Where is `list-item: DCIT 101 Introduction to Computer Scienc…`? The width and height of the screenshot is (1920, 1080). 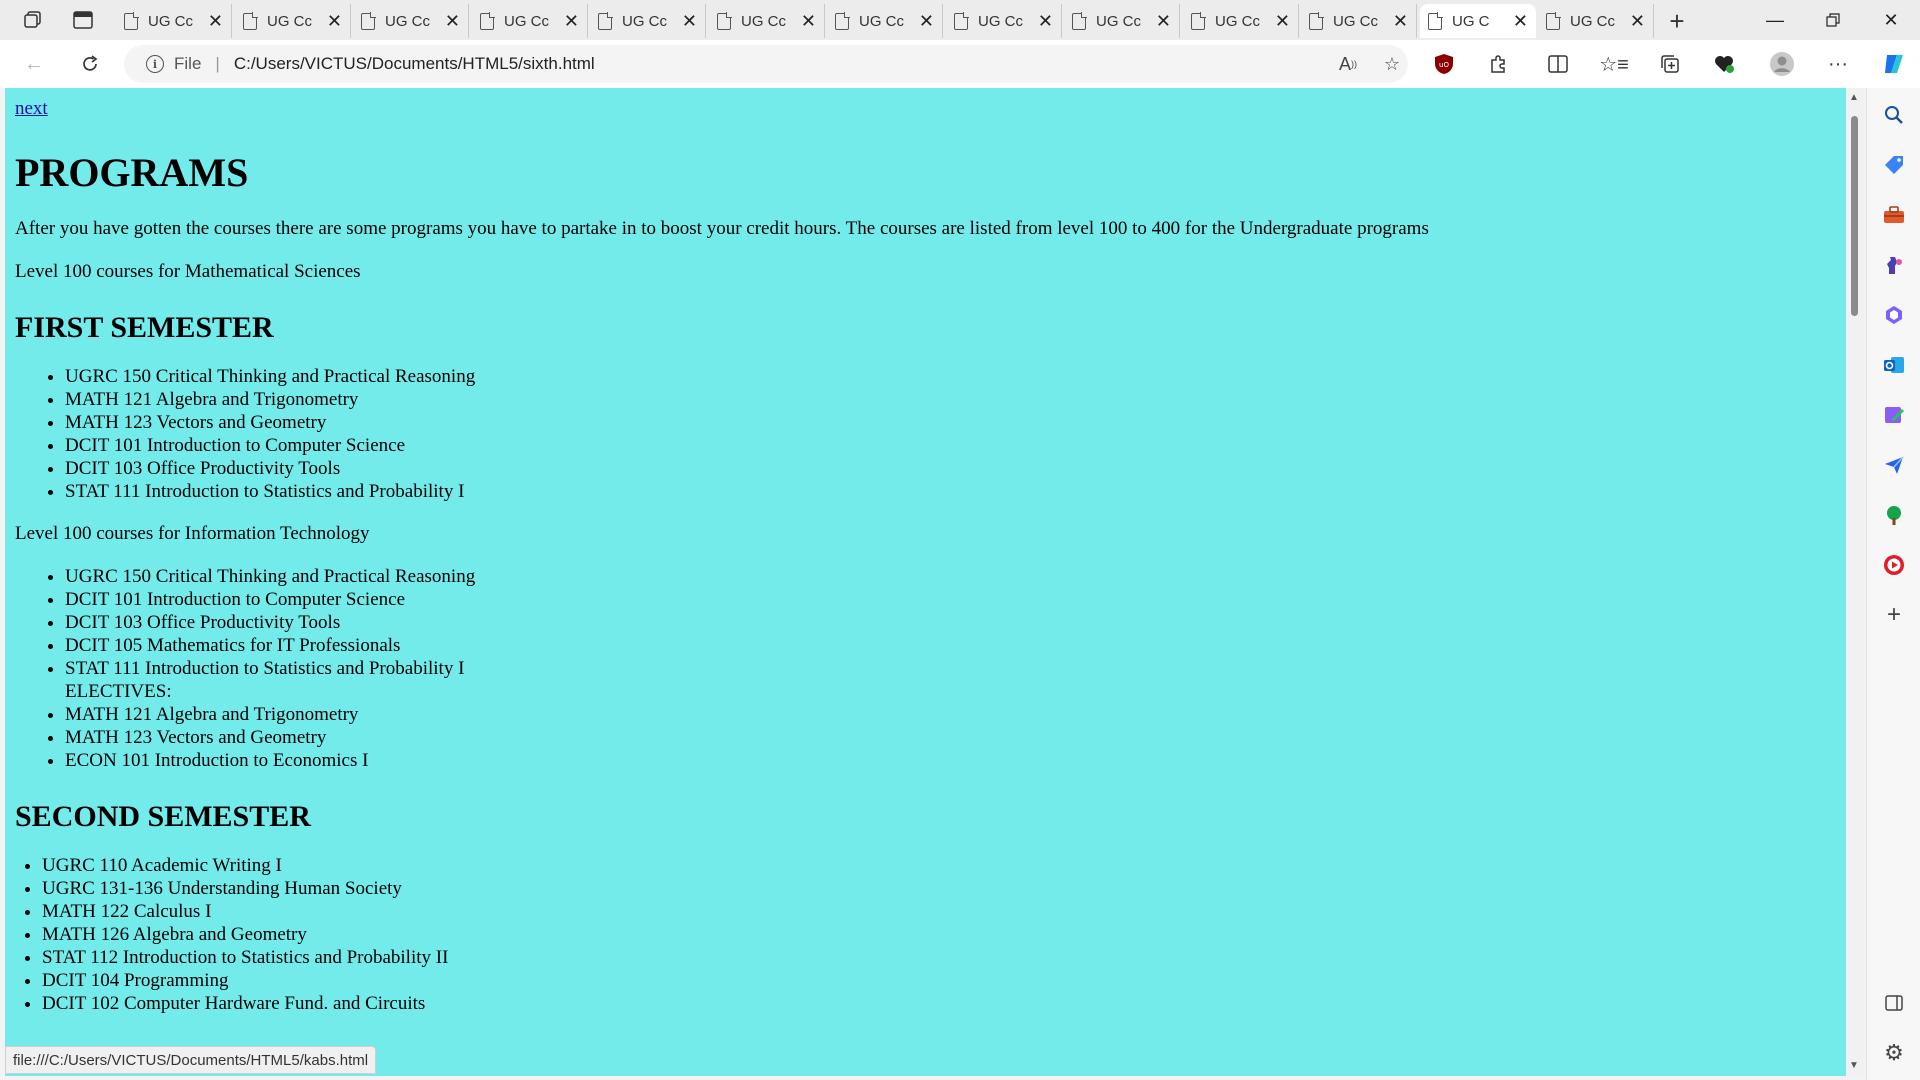
list-item: DCIT 101 Introduction to Computer Scienc… is located at coordinates (950, 599).